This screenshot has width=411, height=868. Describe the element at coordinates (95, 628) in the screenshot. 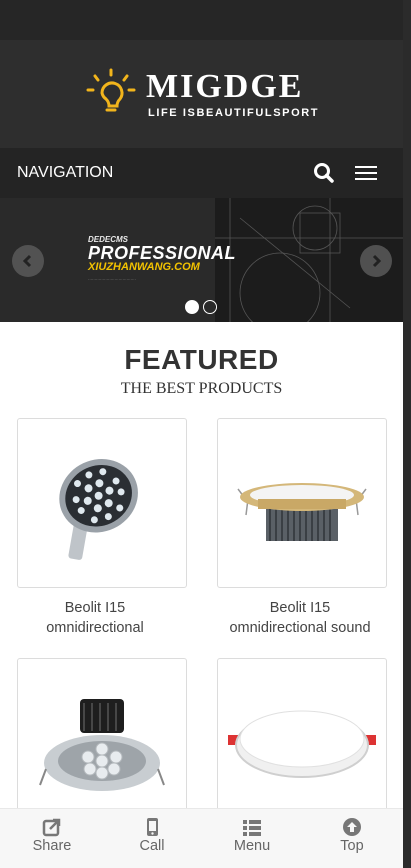

I see `product-name-line: omnidirectional` at that location.